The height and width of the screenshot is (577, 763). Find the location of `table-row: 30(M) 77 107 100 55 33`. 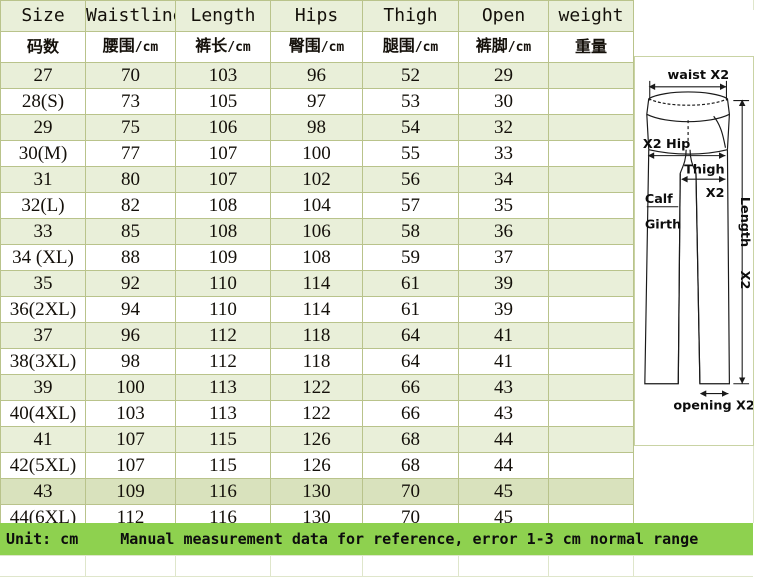

table-row: 30(M) 77 107 100 55 33 is located at coordinates (317, 153).